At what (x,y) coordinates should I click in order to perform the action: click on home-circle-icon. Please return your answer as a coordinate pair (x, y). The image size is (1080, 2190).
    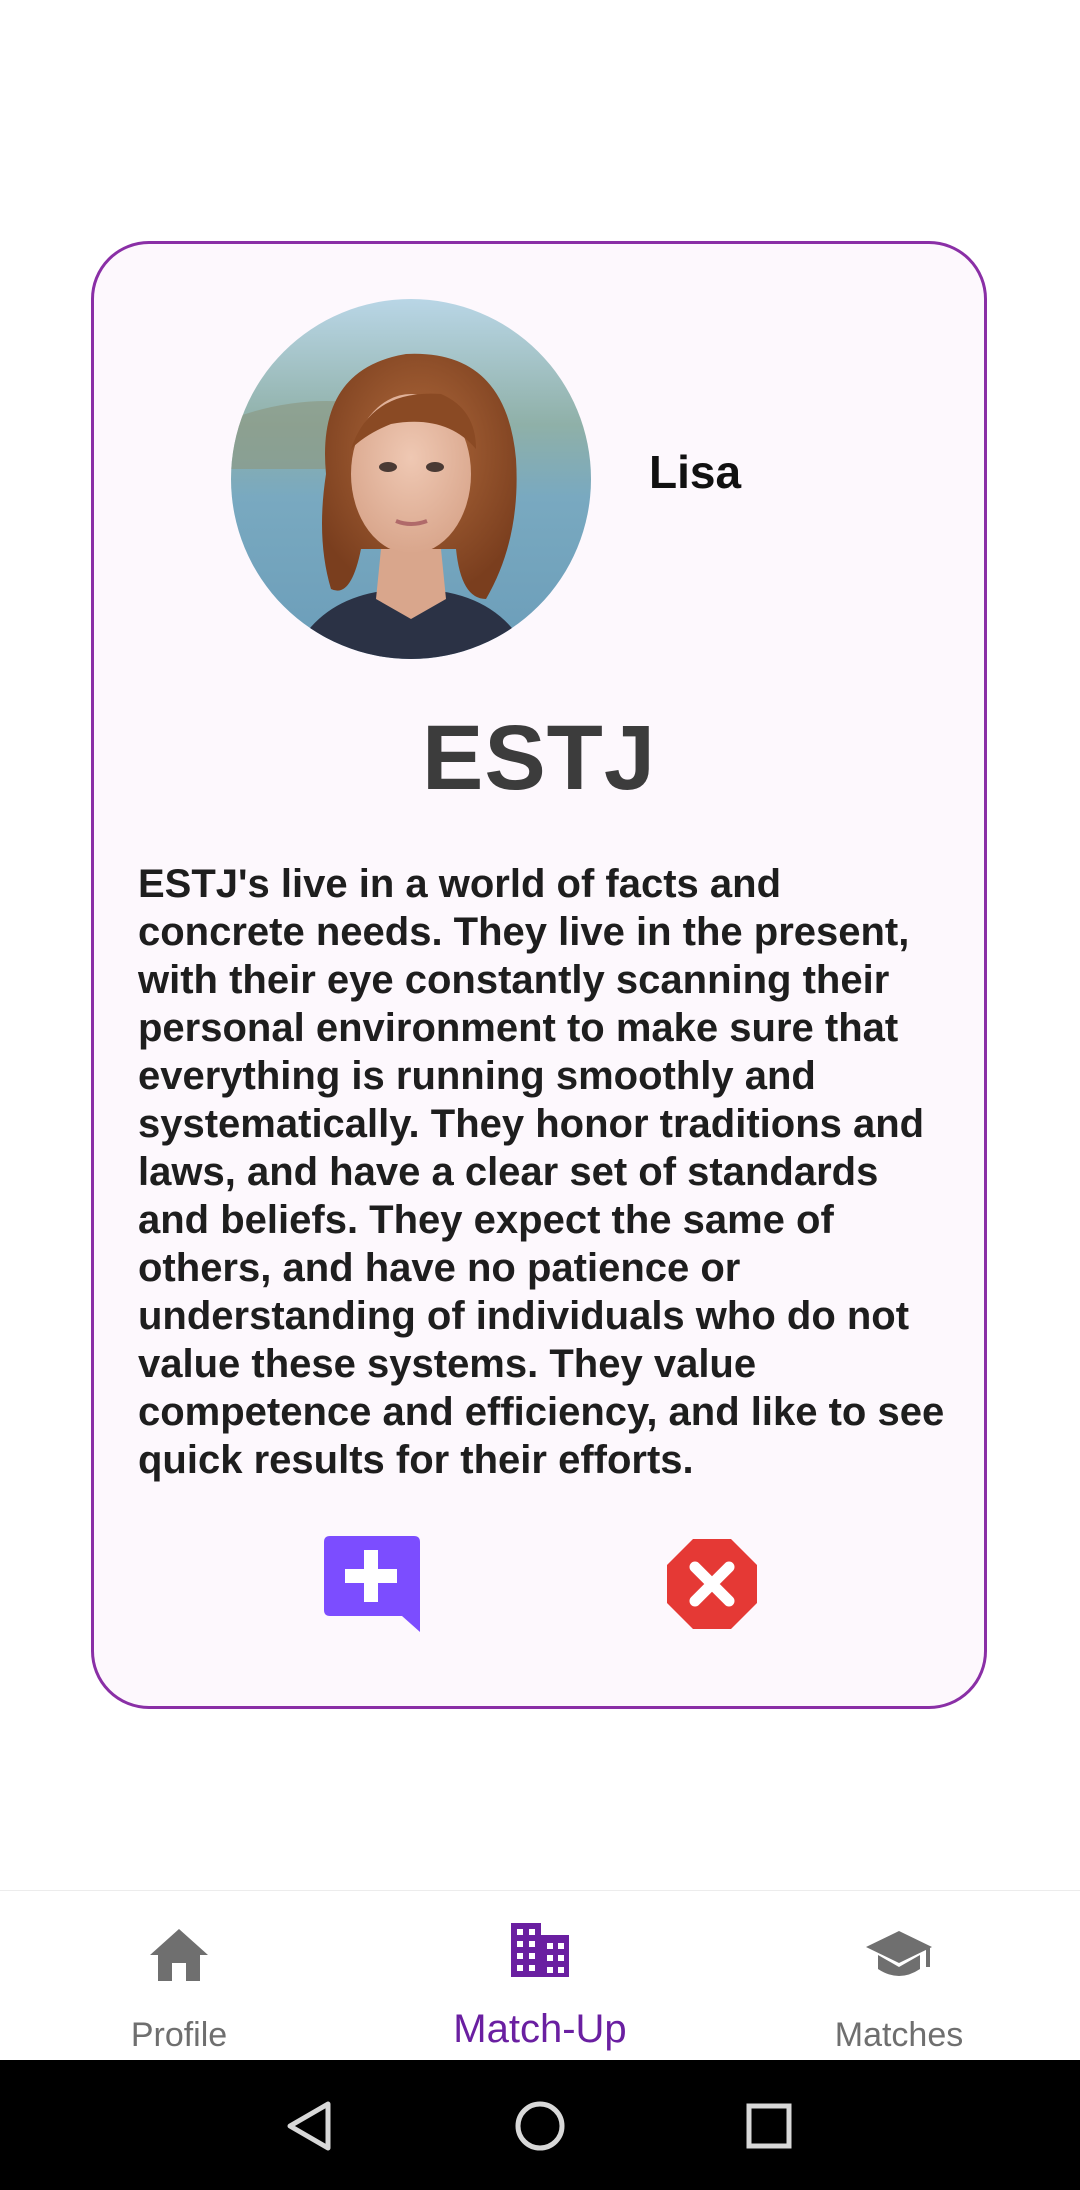
    Looking at the image, I should click on (540, 2126).